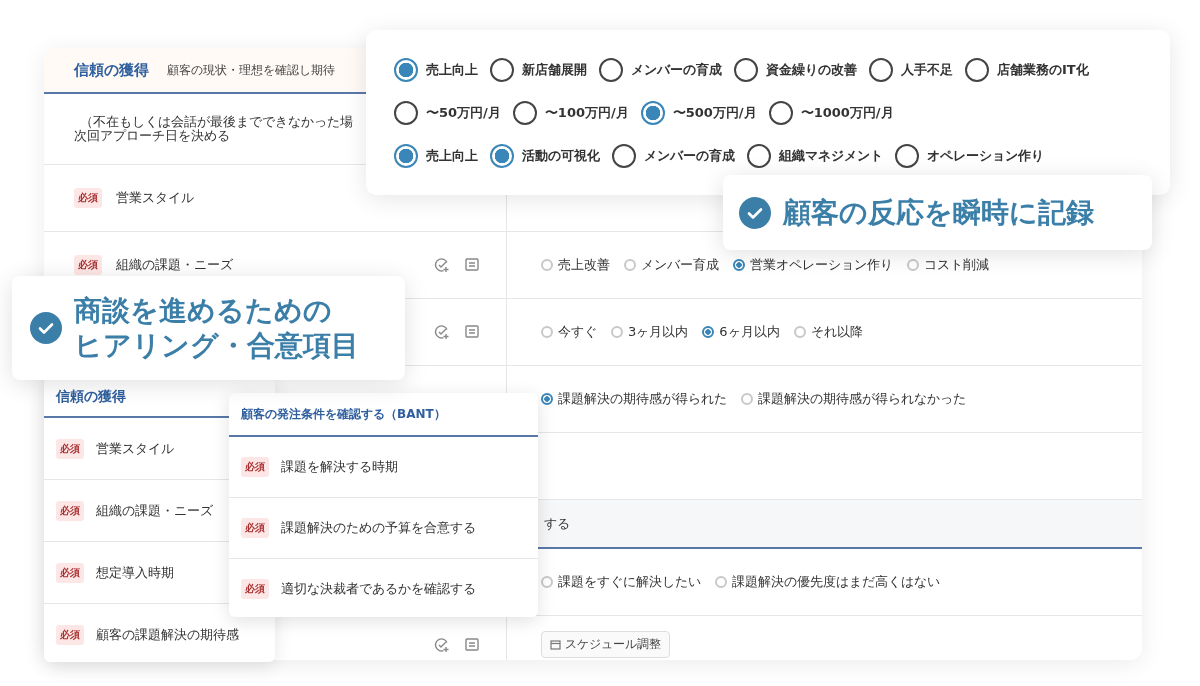  I want to click on radio-option: 営業オペレーション作り, so click(813, 265).